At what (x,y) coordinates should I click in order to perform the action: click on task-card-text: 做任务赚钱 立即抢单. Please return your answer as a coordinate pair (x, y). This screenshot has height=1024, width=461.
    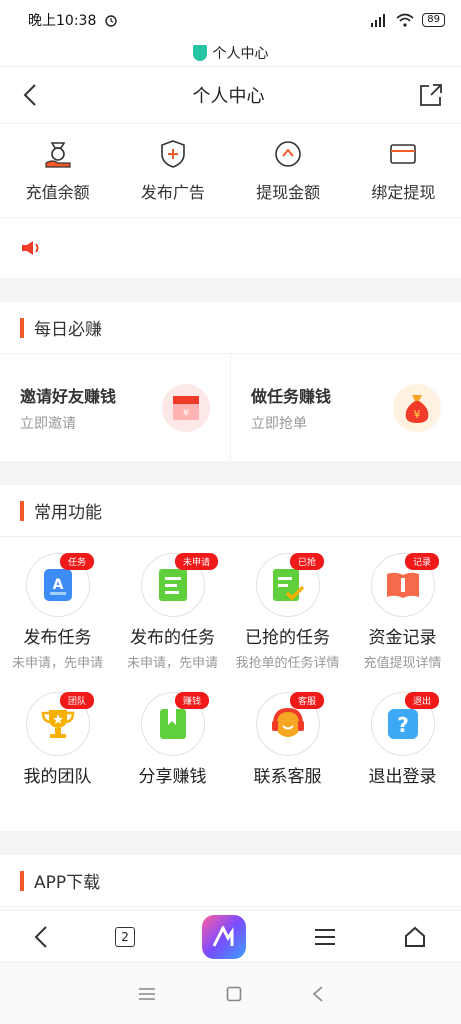
    Looking at the image, I should click on (322, 408).